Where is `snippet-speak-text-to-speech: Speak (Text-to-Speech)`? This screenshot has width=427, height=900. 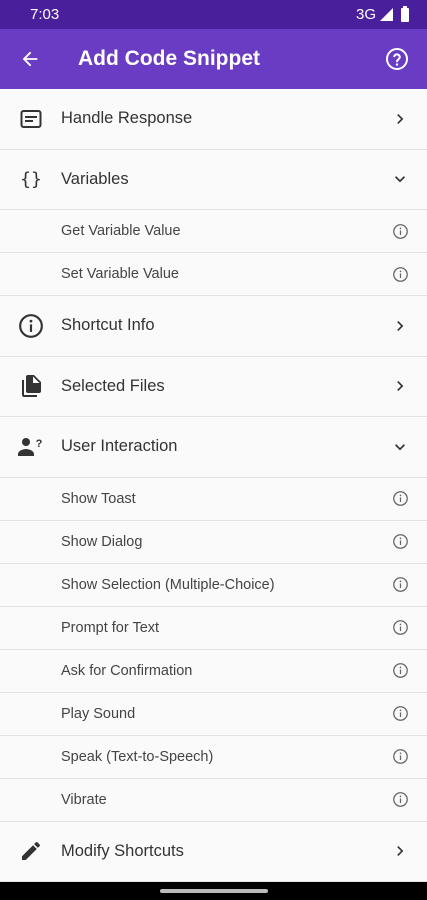
snippet-speak-text-to-speech: Speak (Text-to-Speech) is located at coordinates (213, 757).